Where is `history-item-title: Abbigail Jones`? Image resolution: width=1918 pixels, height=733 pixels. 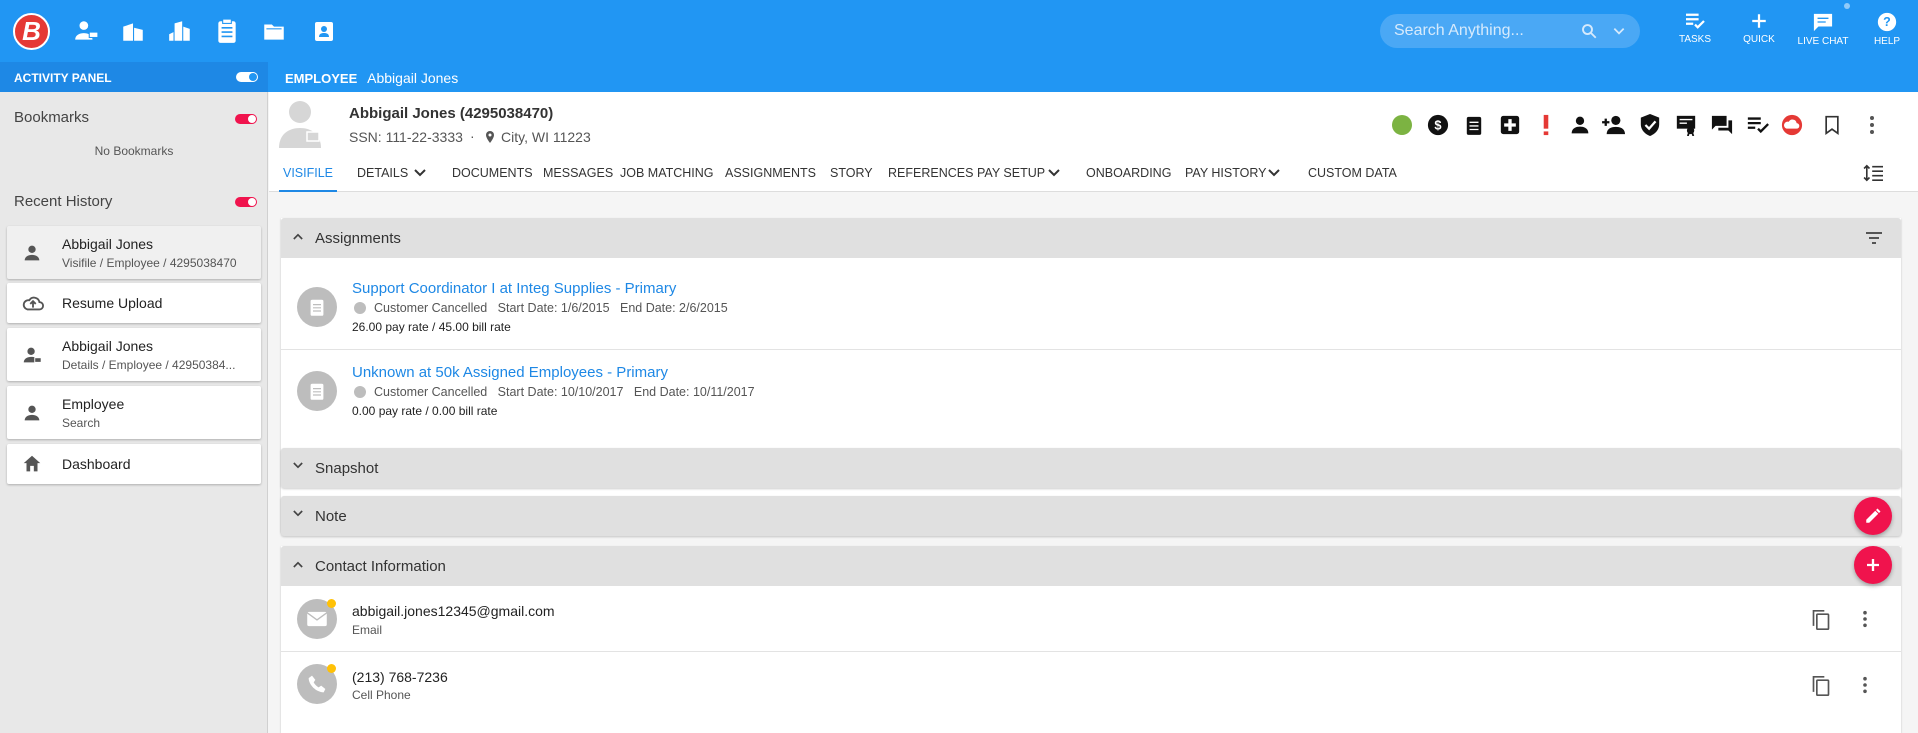
history-item-title: Abbigail Jones is located at coordinates (108, 244).